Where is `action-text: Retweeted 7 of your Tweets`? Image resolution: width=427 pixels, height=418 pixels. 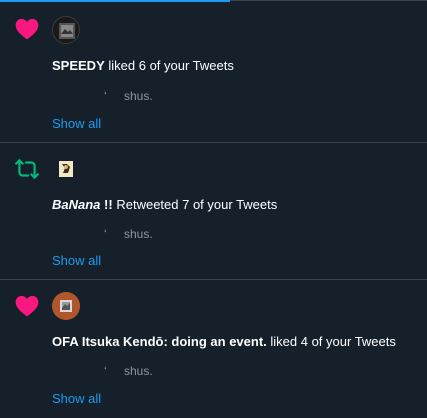
action-text: Retweeted 7 of your Tweets is located at coordinates (197, 204).